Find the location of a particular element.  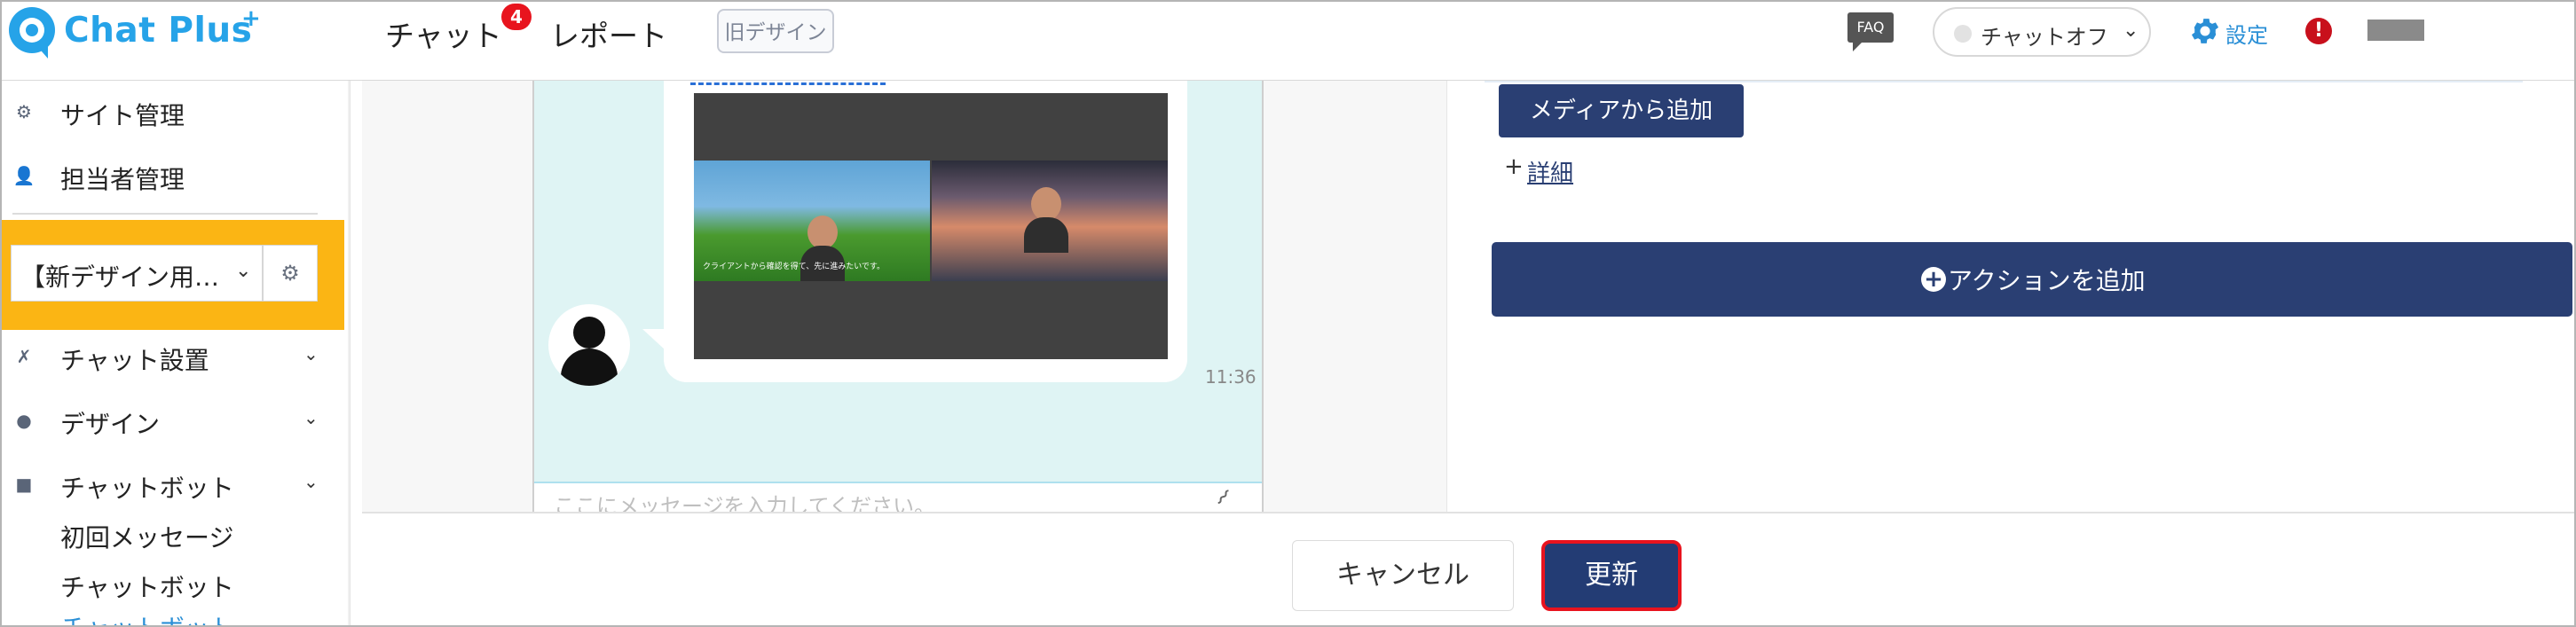

logo-plus: + is located at coordinates (251, 19).